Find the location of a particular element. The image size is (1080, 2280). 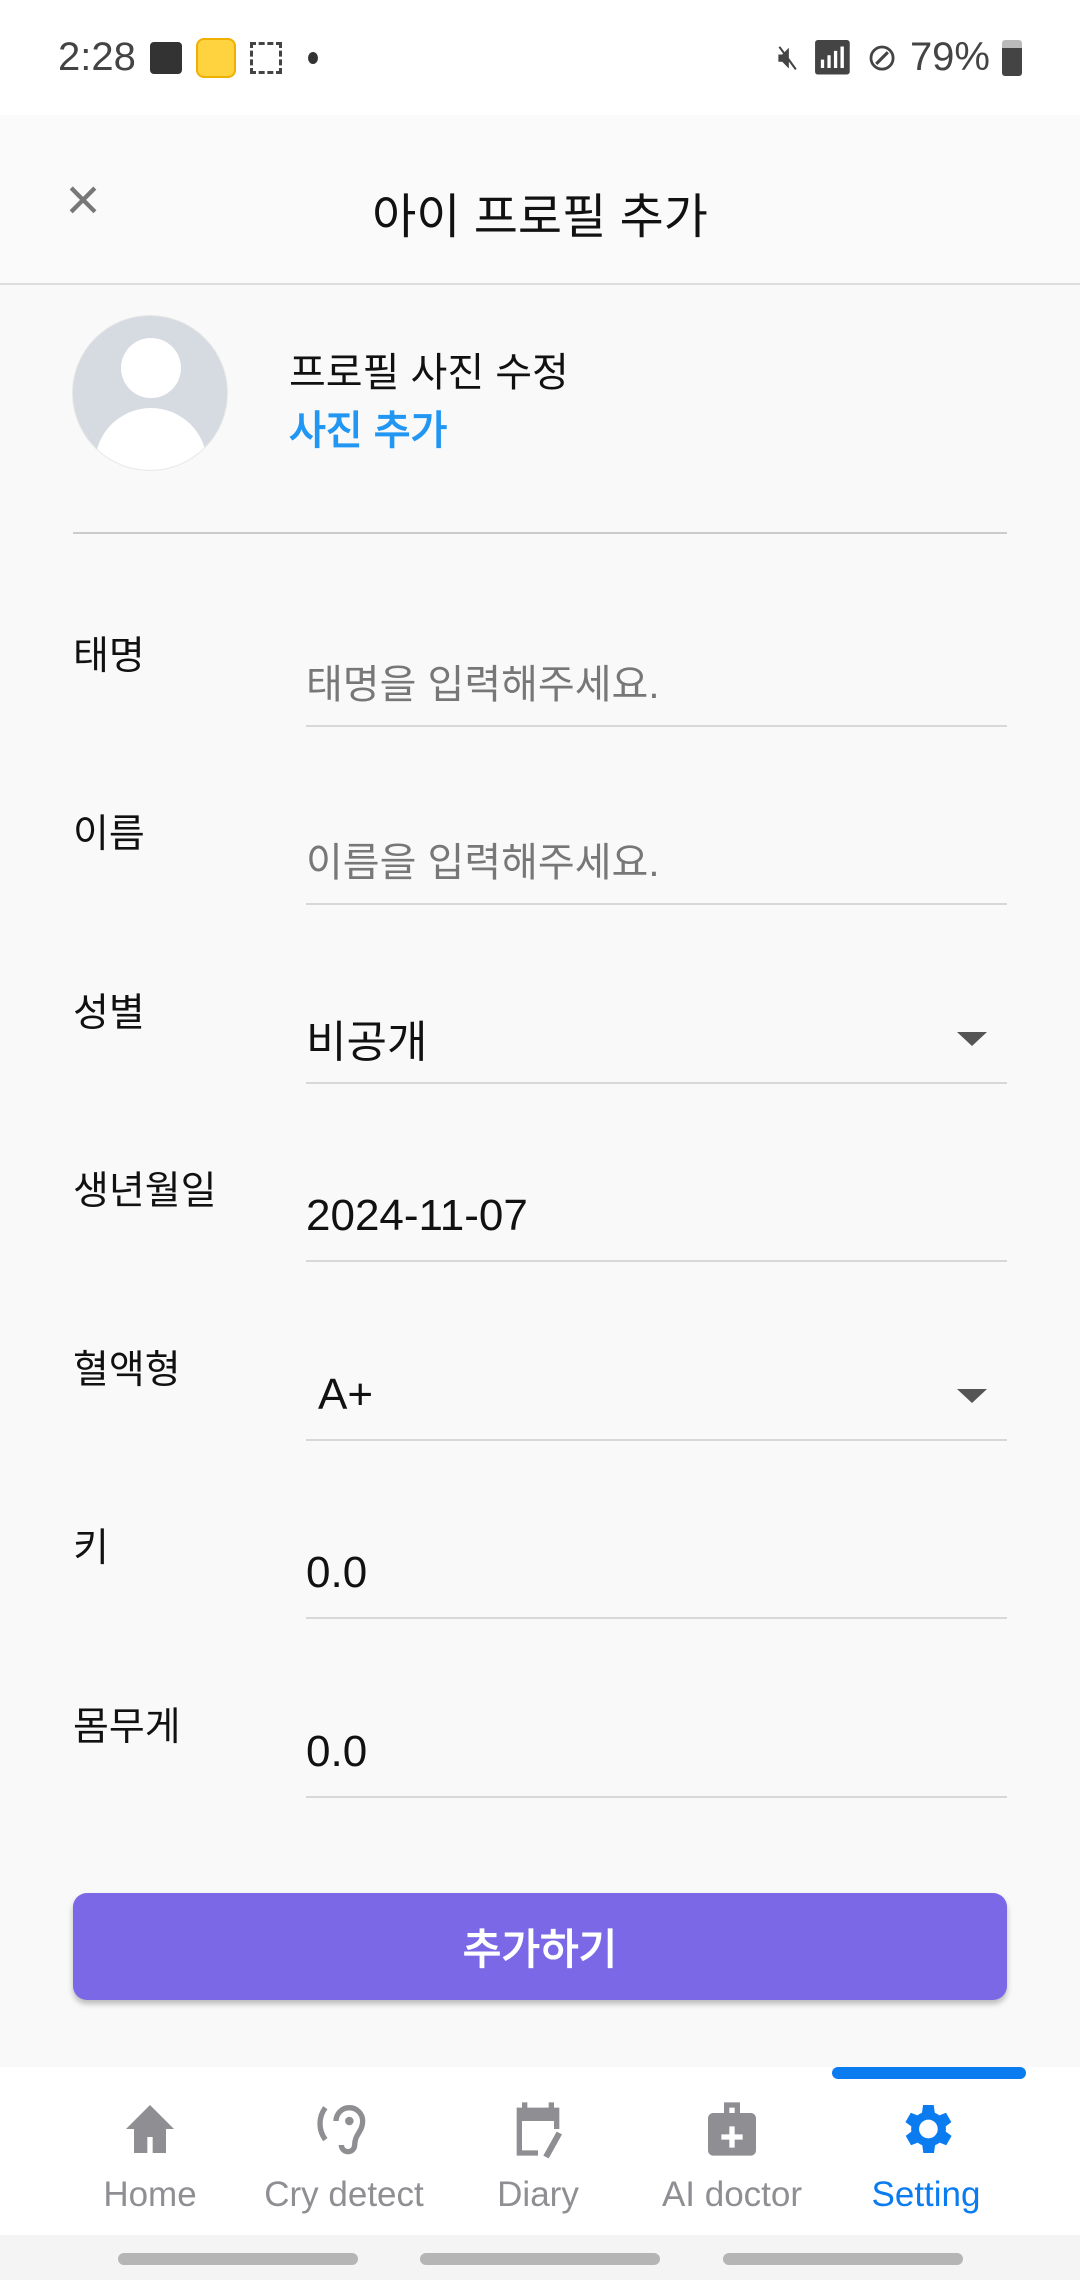

field-blood-type: 혈액형 A+ is located at coordinates (540, 1399).